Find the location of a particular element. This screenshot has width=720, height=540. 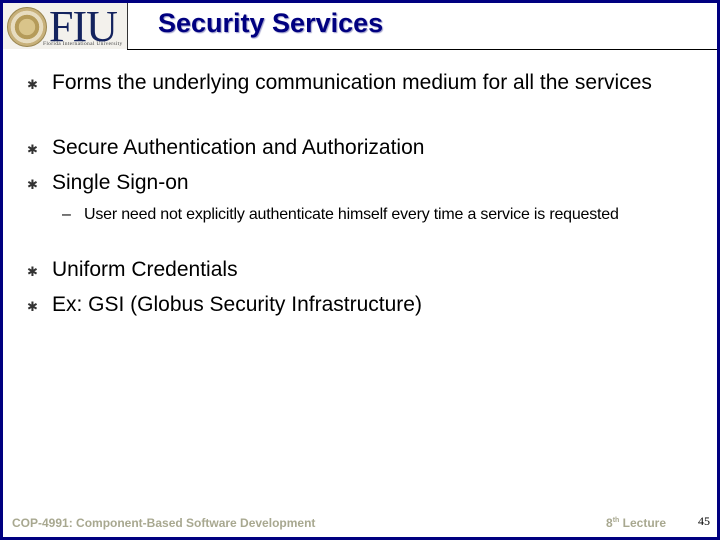

lecture-suffix: th is located at coordinates (616, 520).